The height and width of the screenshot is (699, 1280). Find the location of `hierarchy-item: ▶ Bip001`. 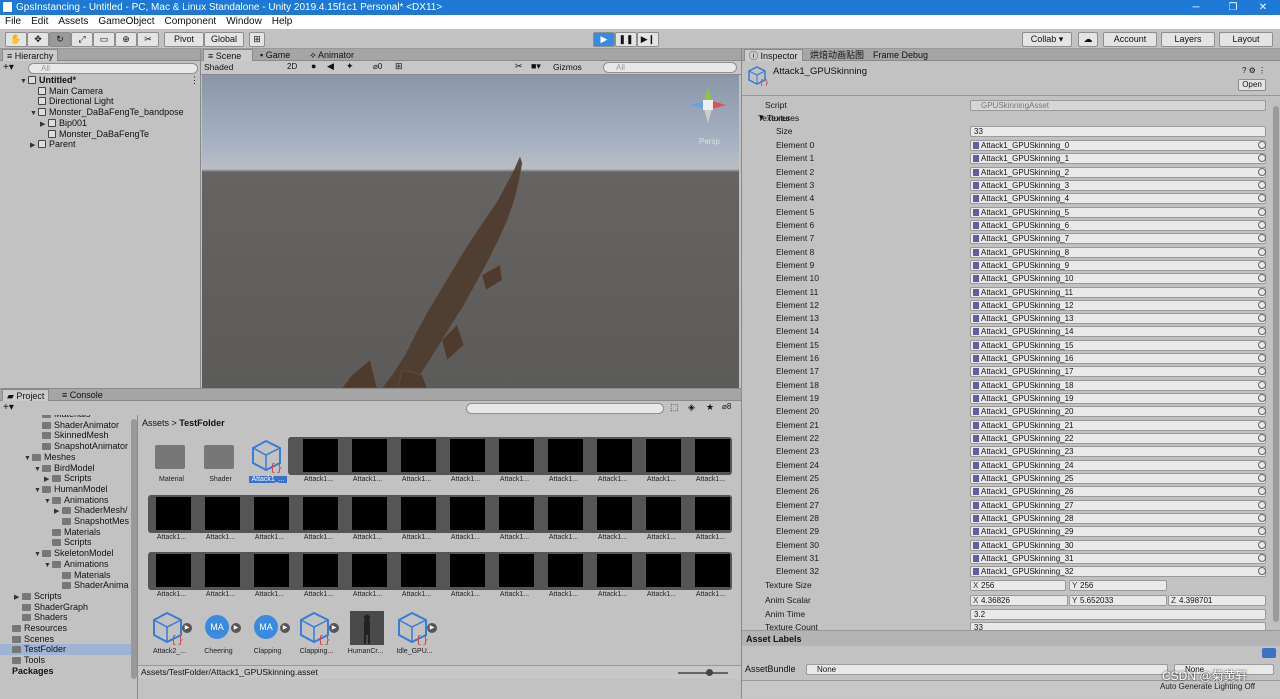

hierarchy-item: ▶ Bip001 is located at coordinates (63, 123).